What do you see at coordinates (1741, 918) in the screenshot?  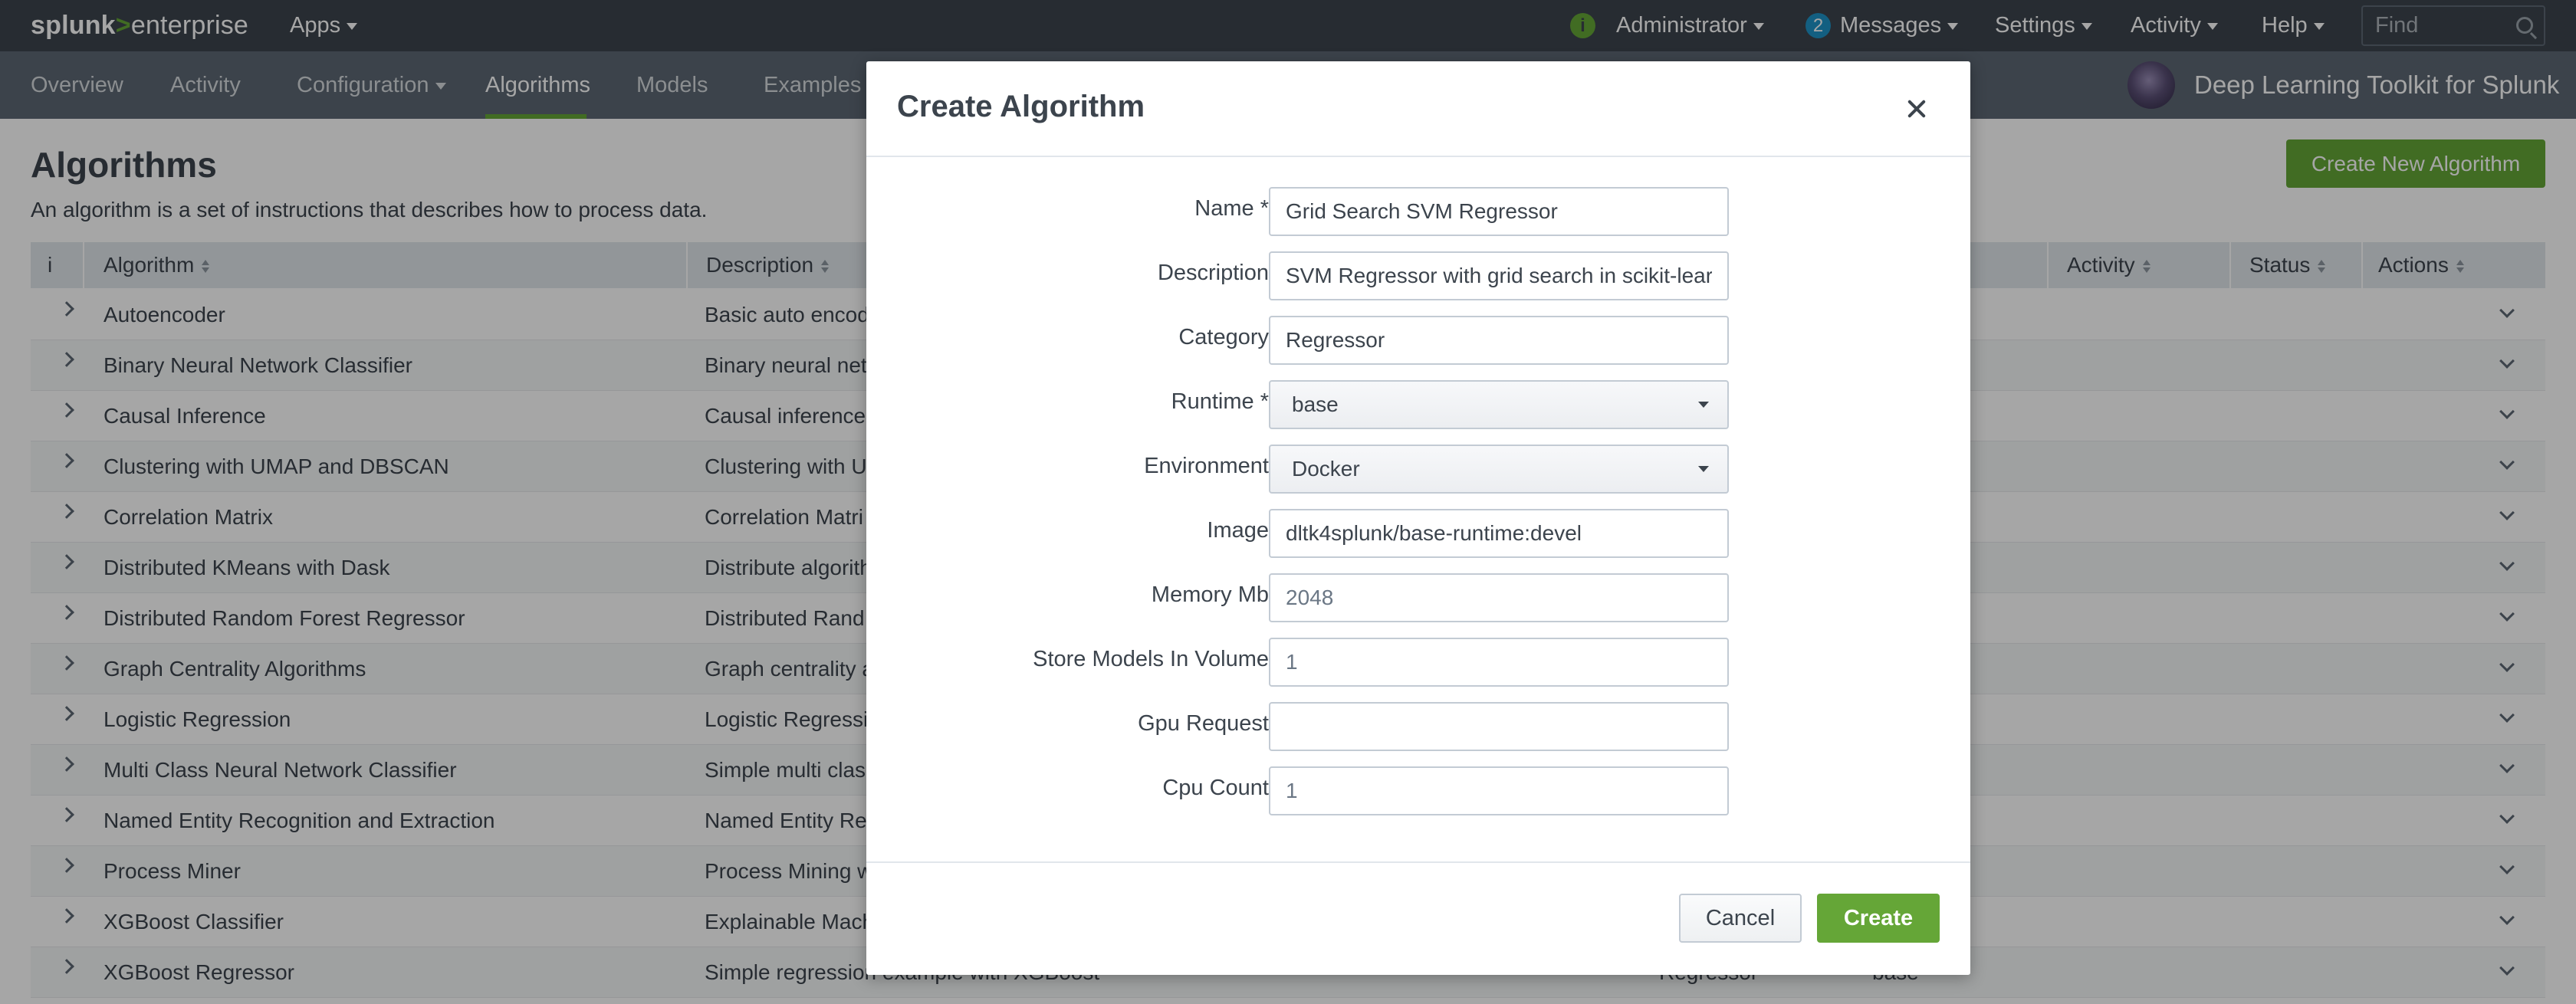 I see `cancel-button: Cancel` at bounding box center [1741, 918].